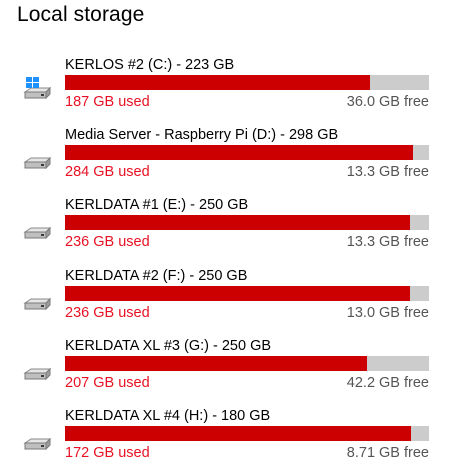  I want to click on free-space-label: 36.0 GB free, so click(387, 102).